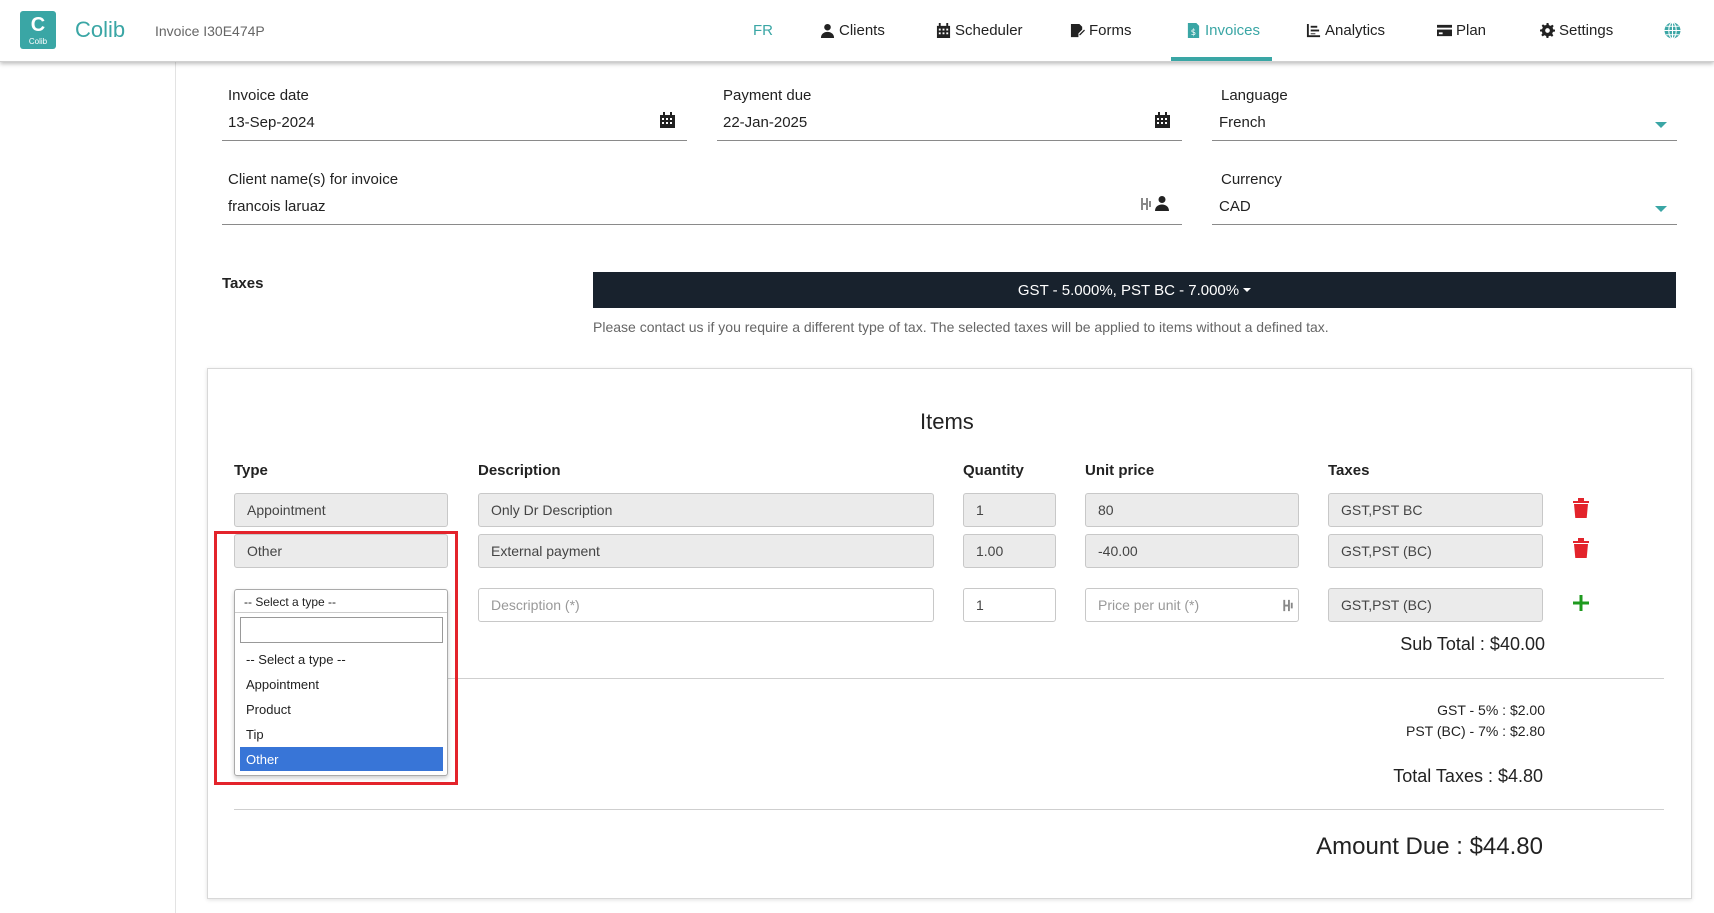  I want to click on sub-total: Sub Total : $40.00, so click(1472, 644).